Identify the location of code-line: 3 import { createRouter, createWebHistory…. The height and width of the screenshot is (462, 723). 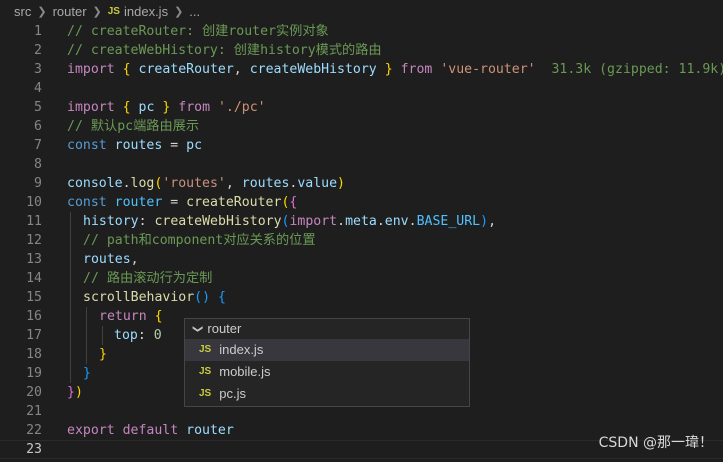
(361, 69).